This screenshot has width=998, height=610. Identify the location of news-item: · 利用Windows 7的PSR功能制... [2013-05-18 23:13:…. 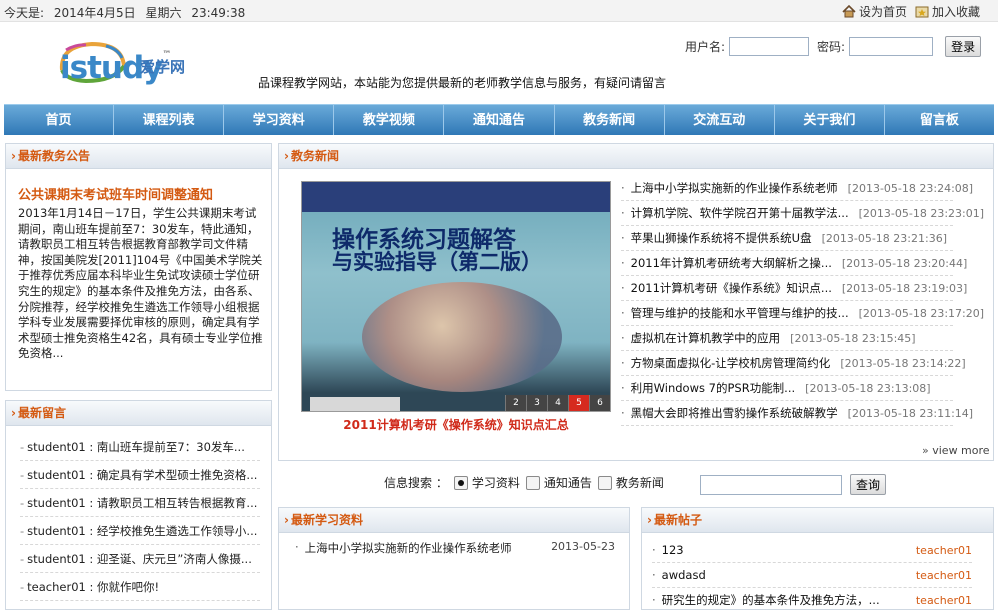
(787, 388).